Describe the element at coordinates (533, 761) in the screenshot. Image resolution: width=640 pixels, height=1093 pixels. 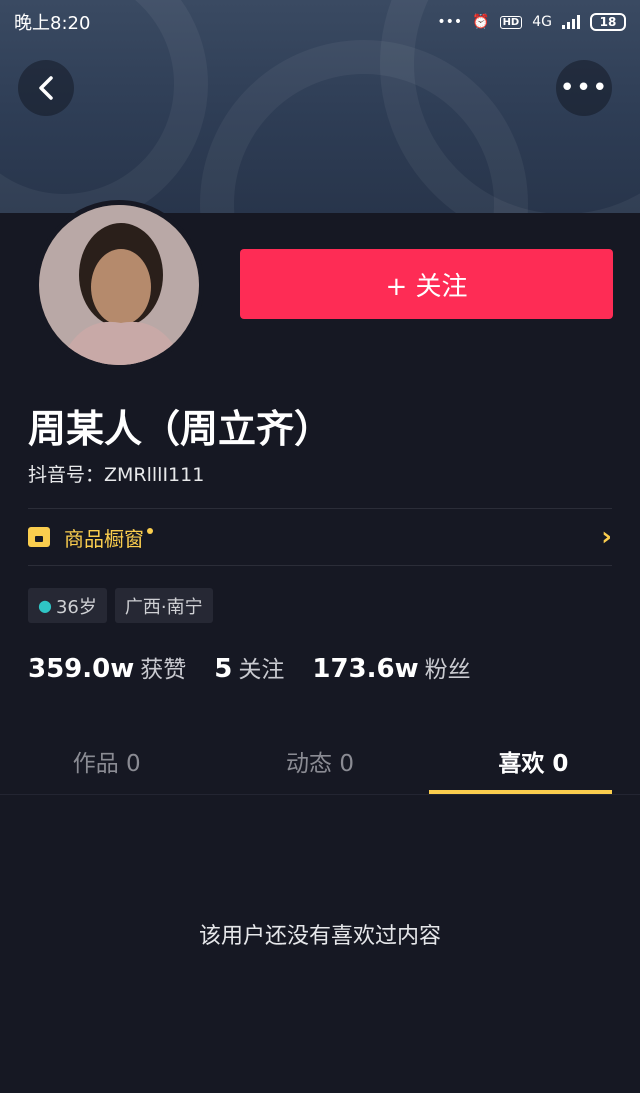
I see `tab-likes: 喜欢 0` at that location.